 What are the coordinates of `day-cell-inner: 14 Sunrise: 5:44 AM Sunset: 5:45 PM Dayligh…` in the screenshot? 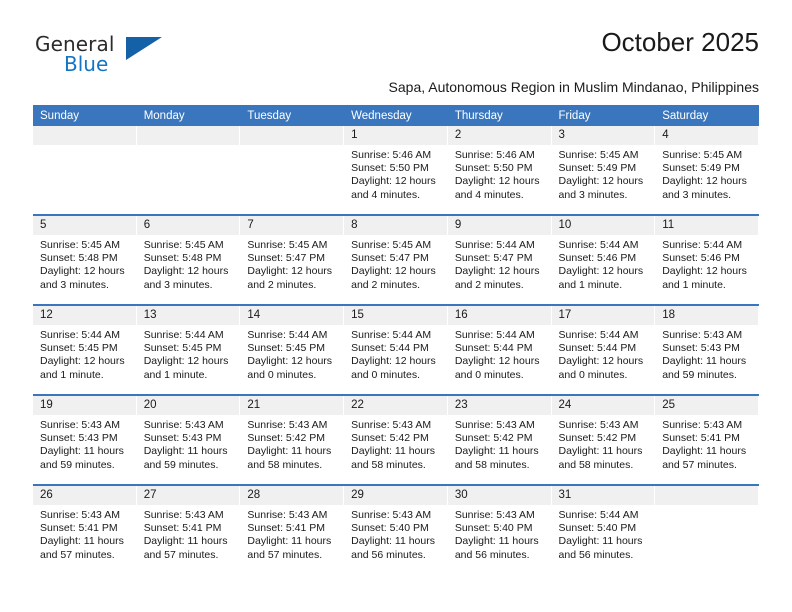 It's located at (292, 350).